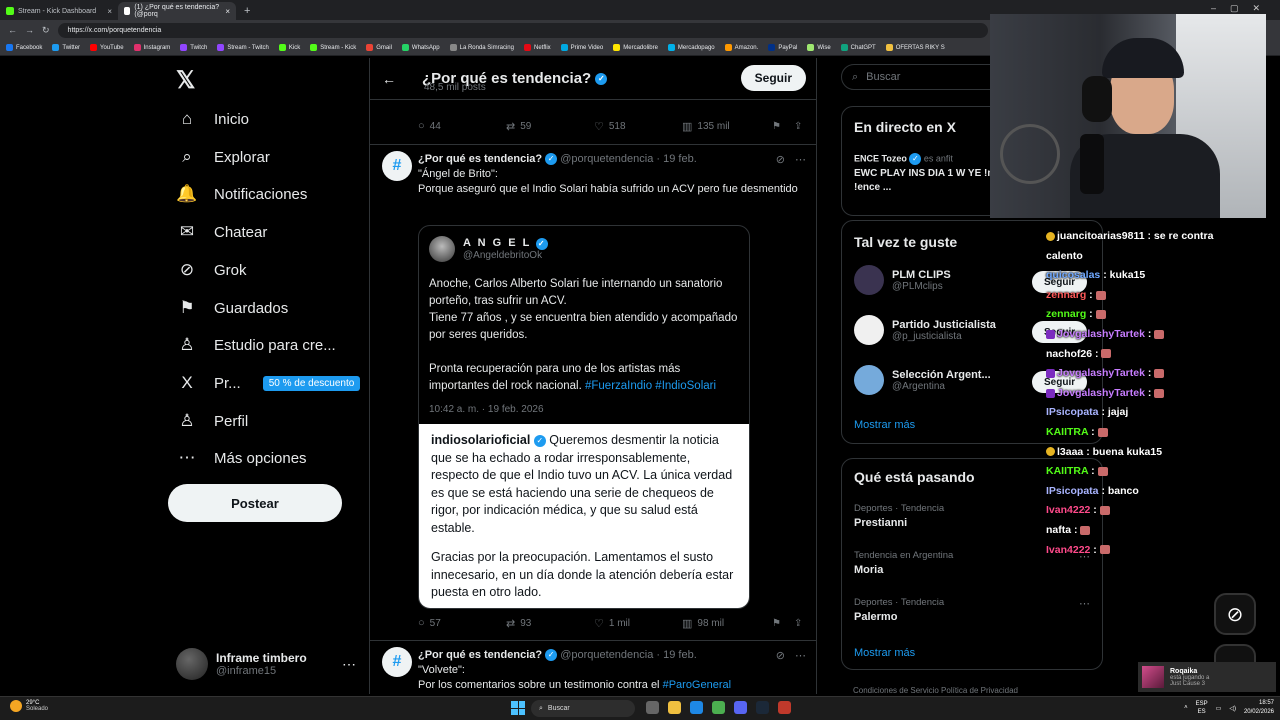  What do you see at coordinates (379, 47) in the screenshot?
I see `bookmark-item: Gmail` at bounding box center [379, 47].